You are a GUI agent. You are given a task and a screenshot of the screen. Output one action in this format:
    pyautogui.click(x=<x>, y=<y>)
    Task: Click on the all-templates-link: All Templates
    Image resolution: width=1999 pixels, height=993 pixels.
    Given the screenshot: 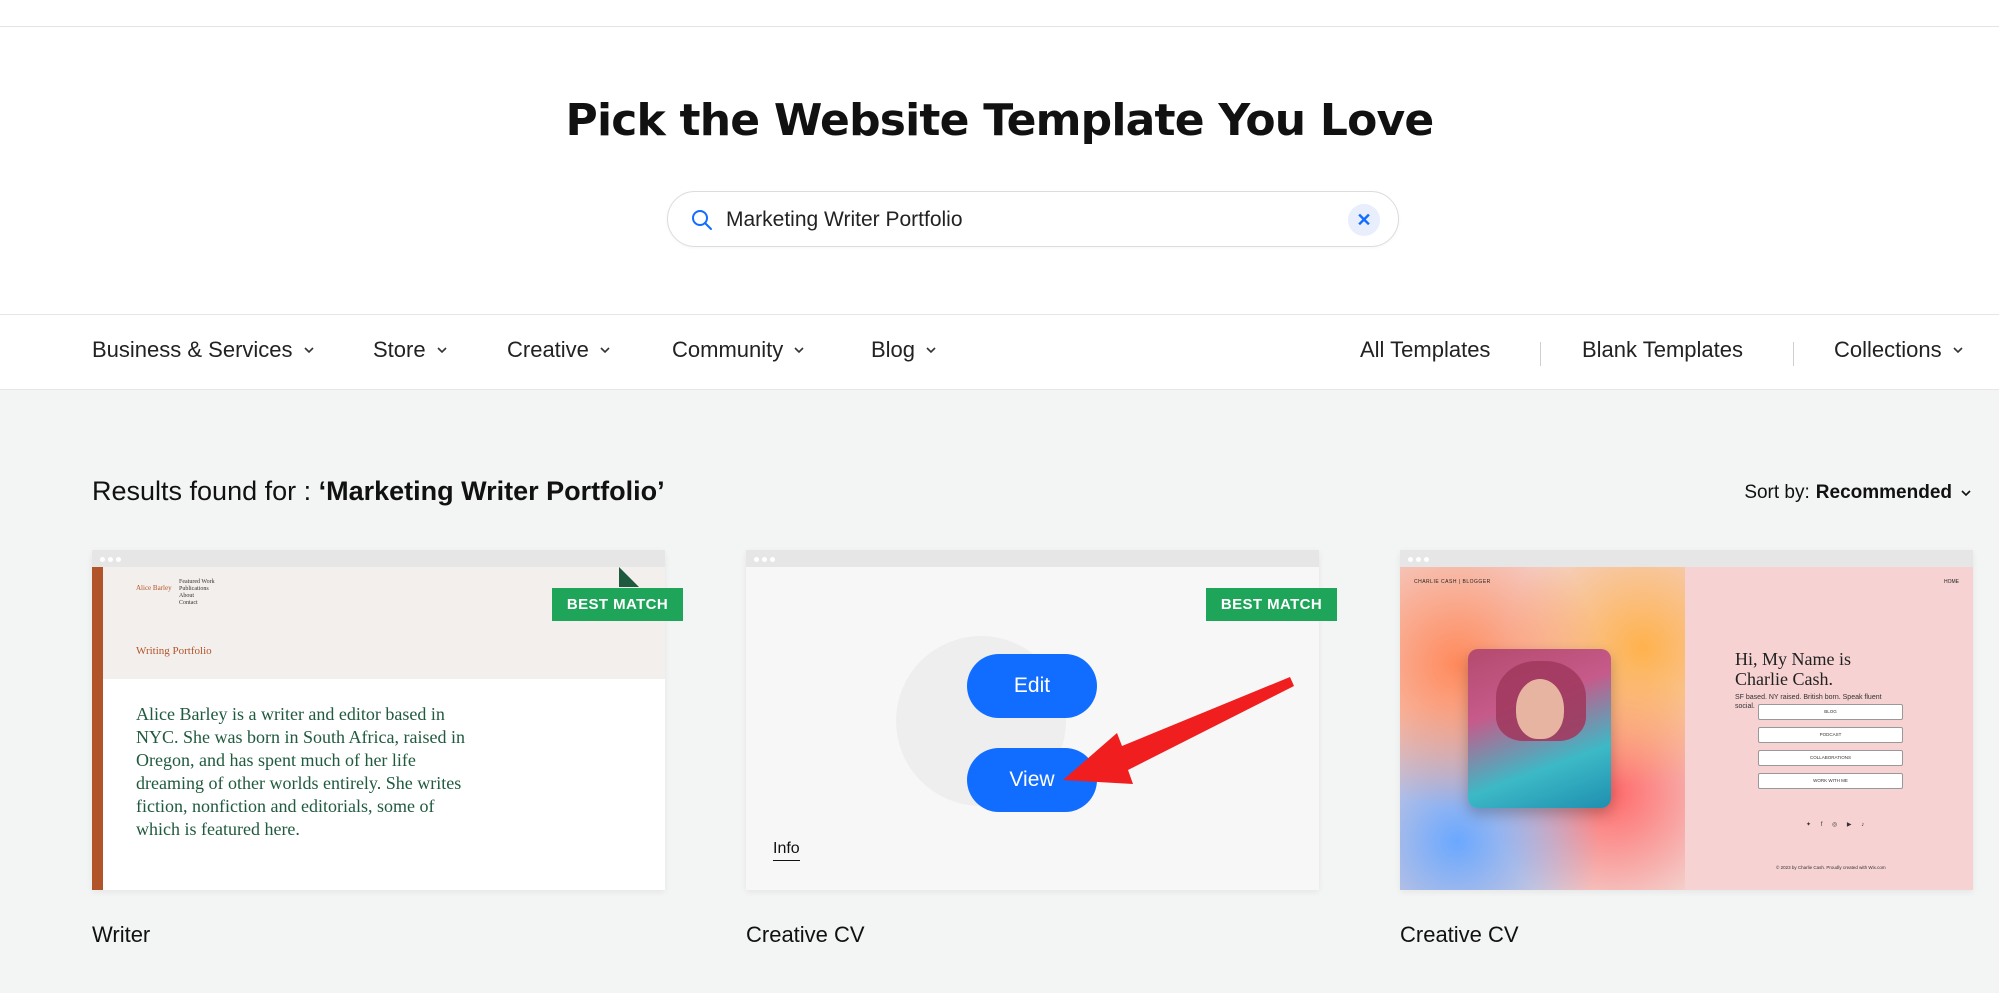 What is the action you would take?
    pyautogui.click(x=1425, y=350)
    